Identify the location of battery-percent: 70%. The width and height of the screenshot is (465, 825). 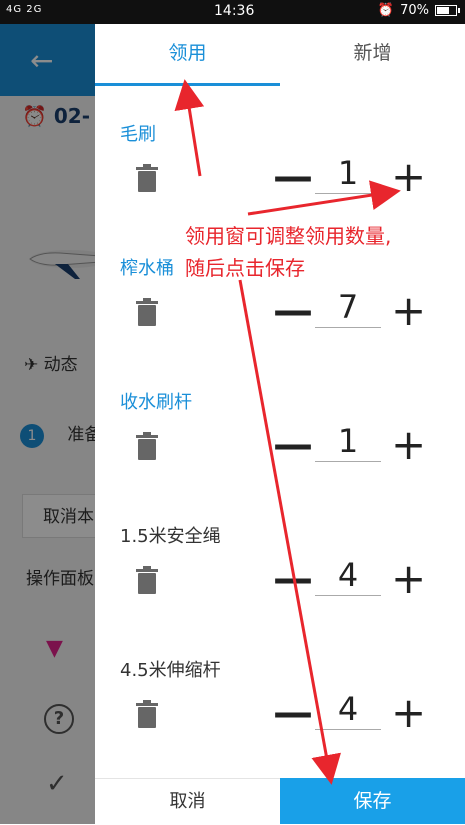
(414, 10).